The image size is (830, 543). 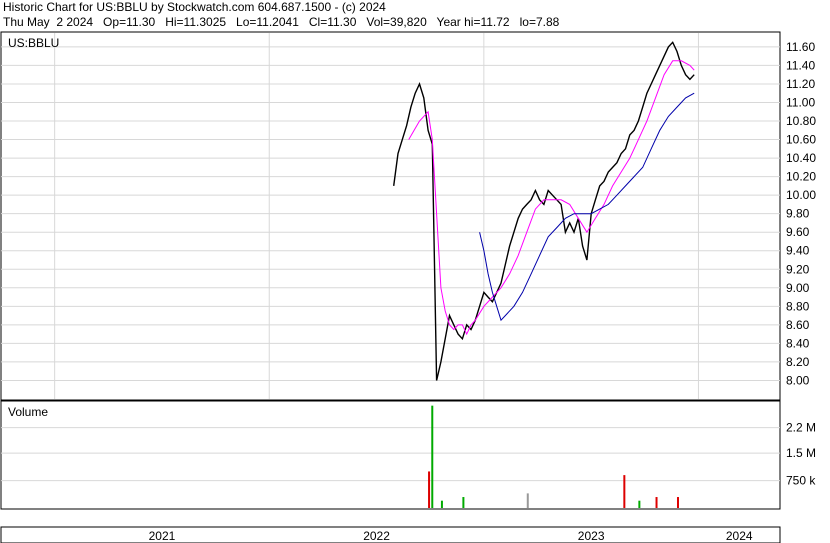 I want to click on volume-axis-ticks: 2.2 M 1.5 M 750 k, so click(x=801, y=454).